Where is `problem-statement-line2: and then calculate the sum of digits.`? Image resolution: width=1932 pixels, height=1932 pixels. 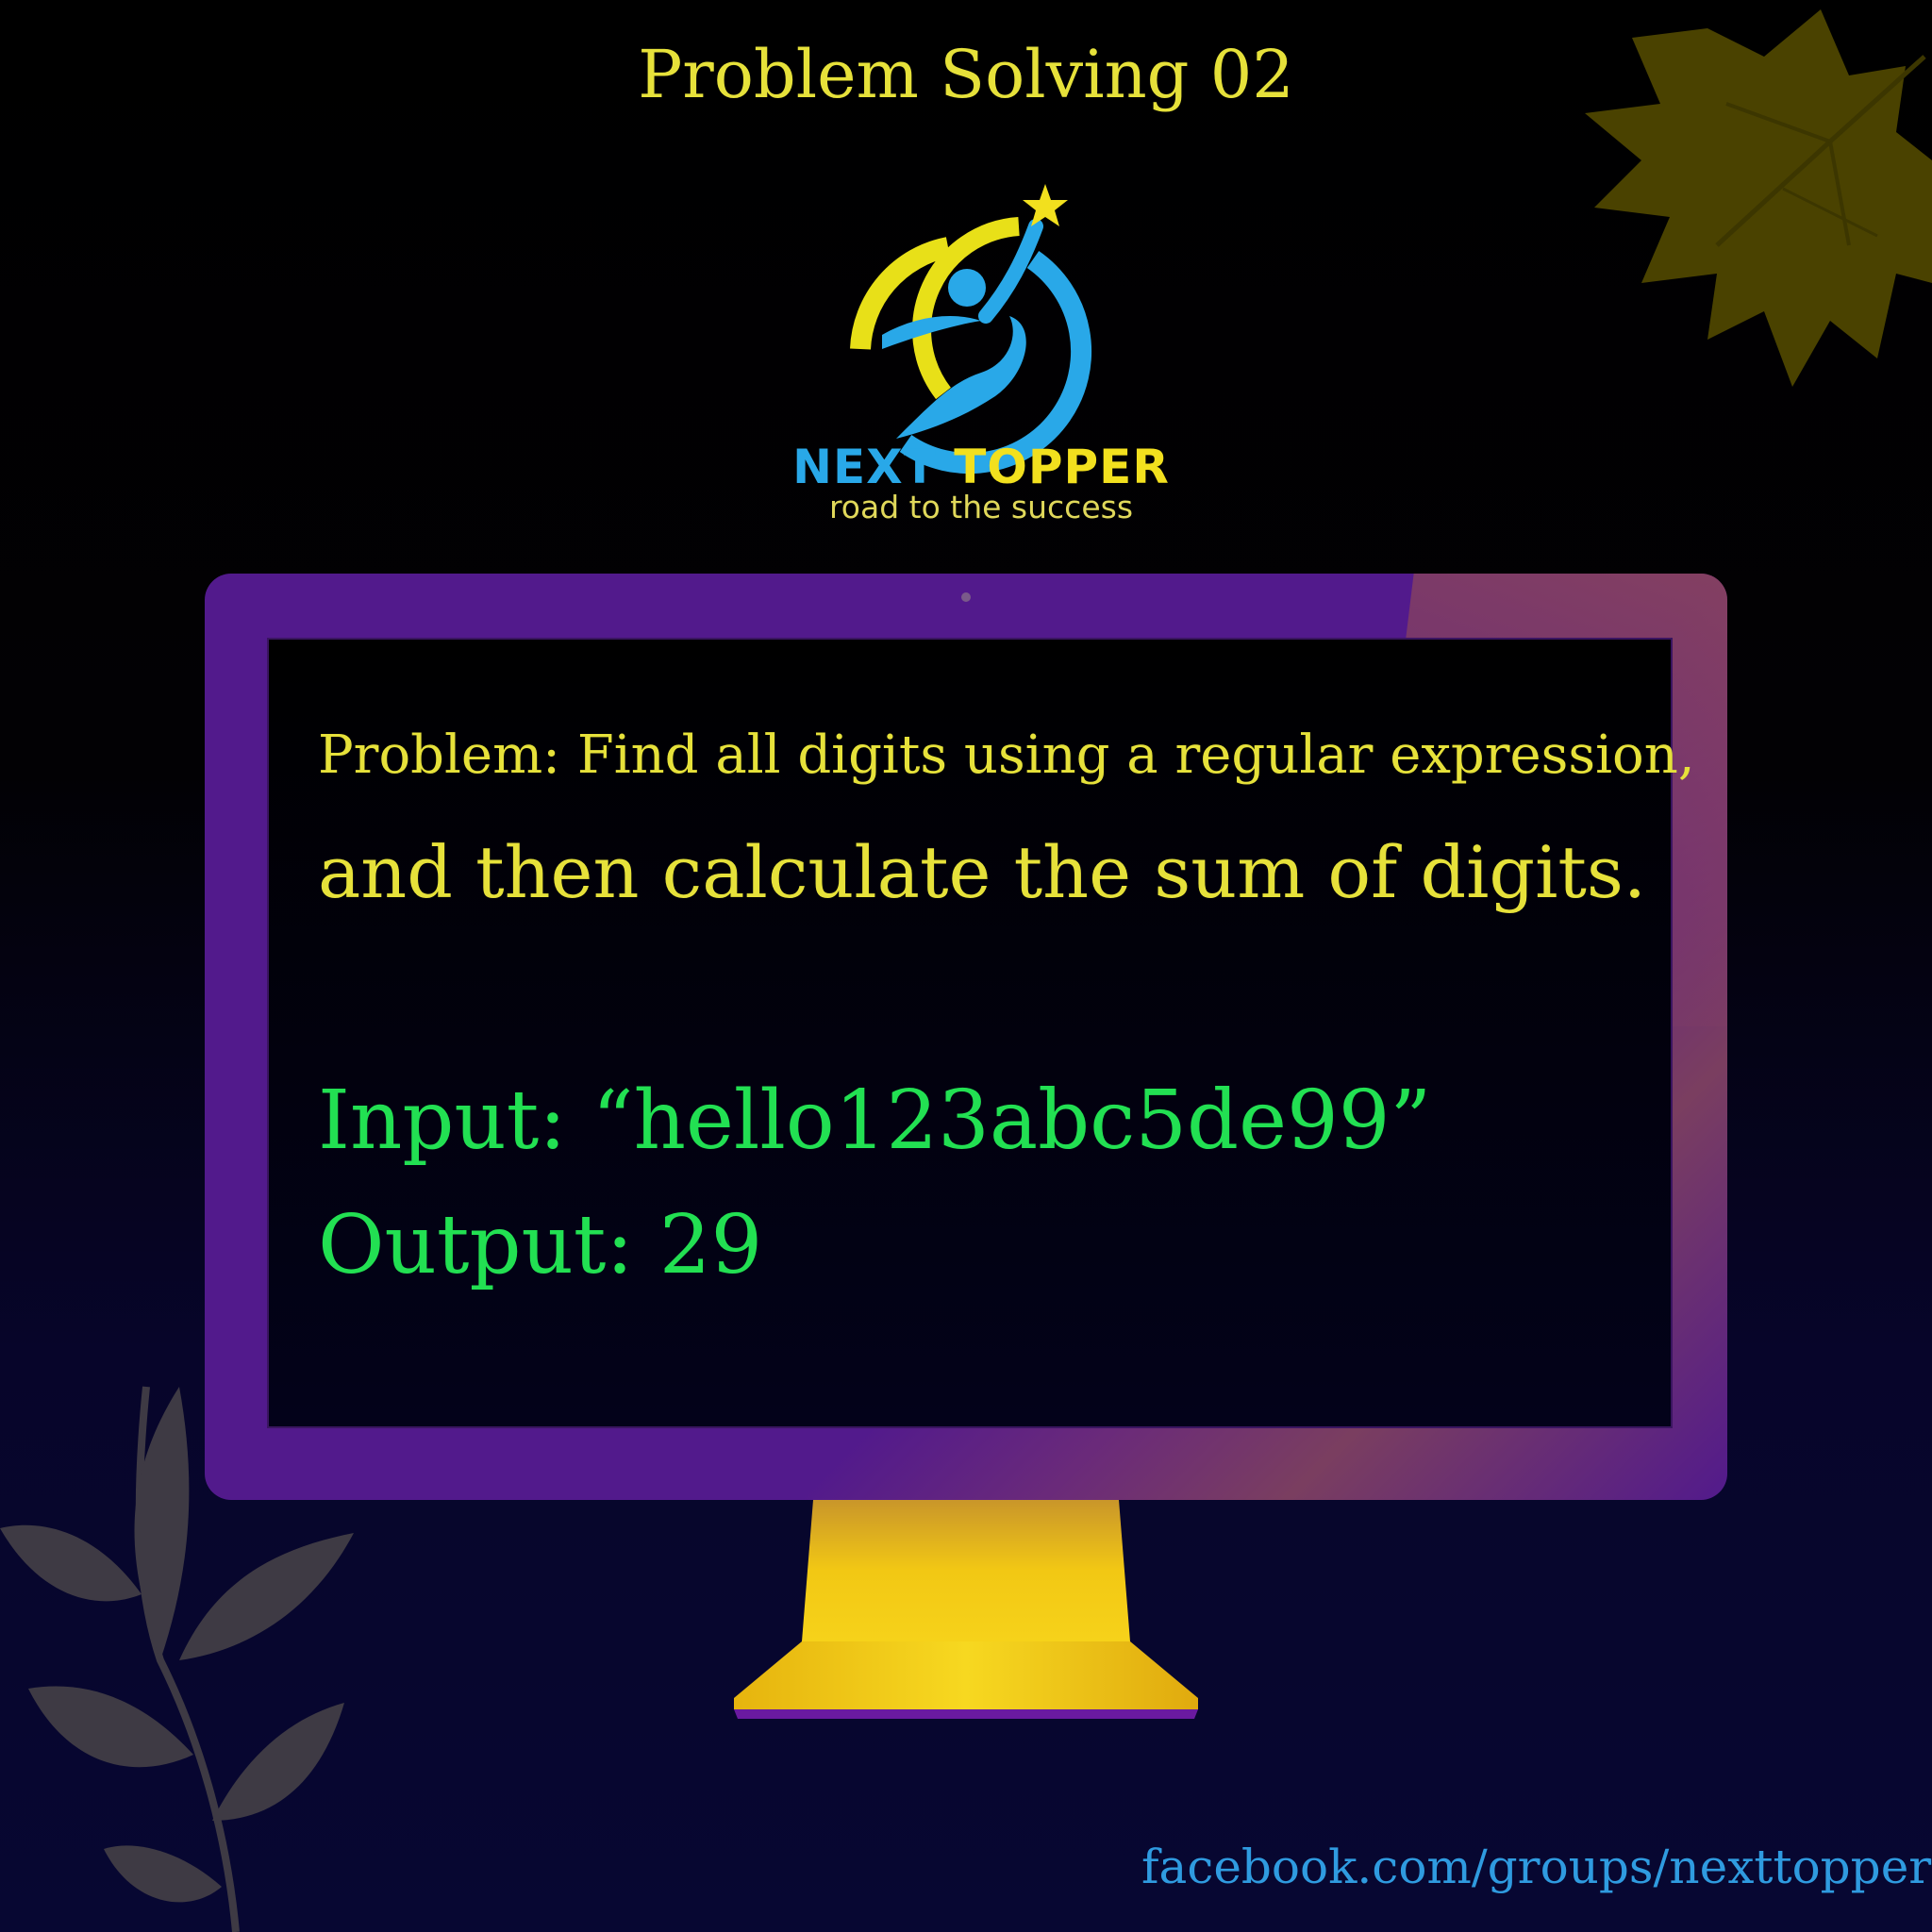 problem-statement-line2: and then calculate the sum of digits. is located at coordinates (983, 872).